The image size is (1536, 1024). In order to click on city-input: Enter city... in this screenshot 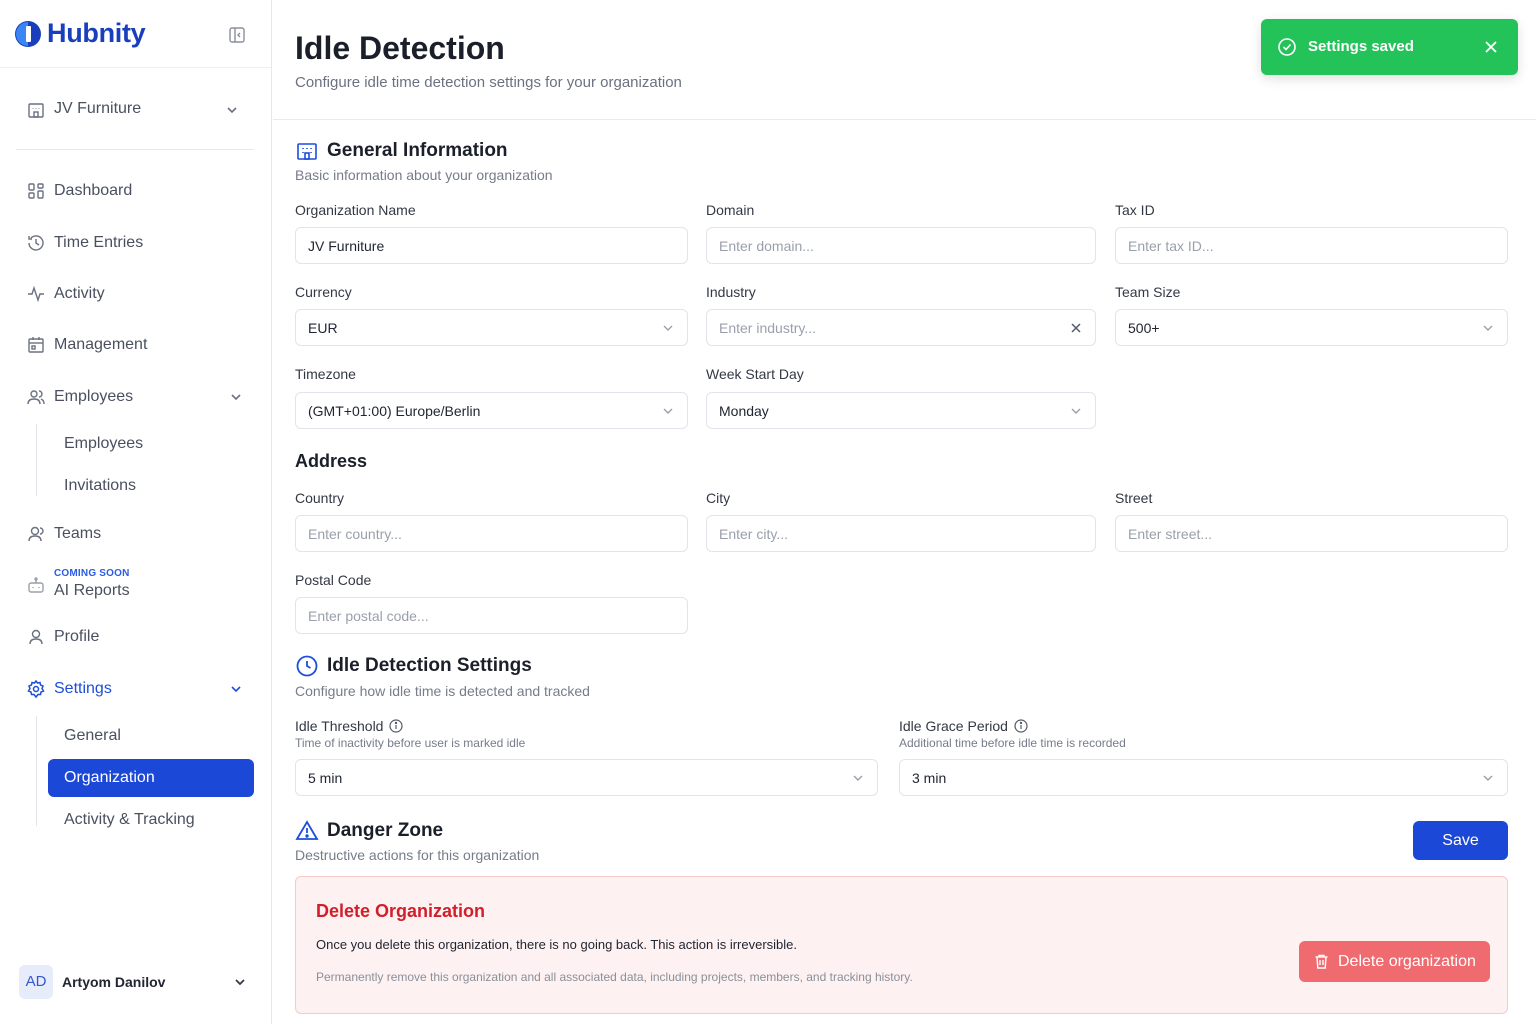, I will do `click(901, 533)`.